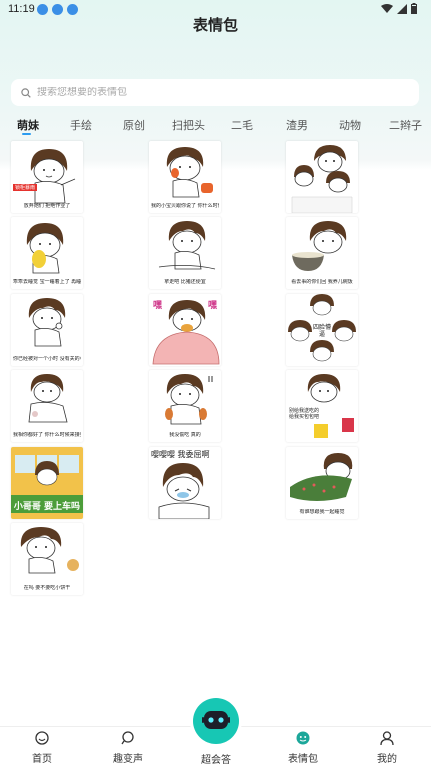  Describe the element at coordinates (47, 206) in the screenshot. I see `sticker-caption: 放弃她们 拒绝作业了` at that location.